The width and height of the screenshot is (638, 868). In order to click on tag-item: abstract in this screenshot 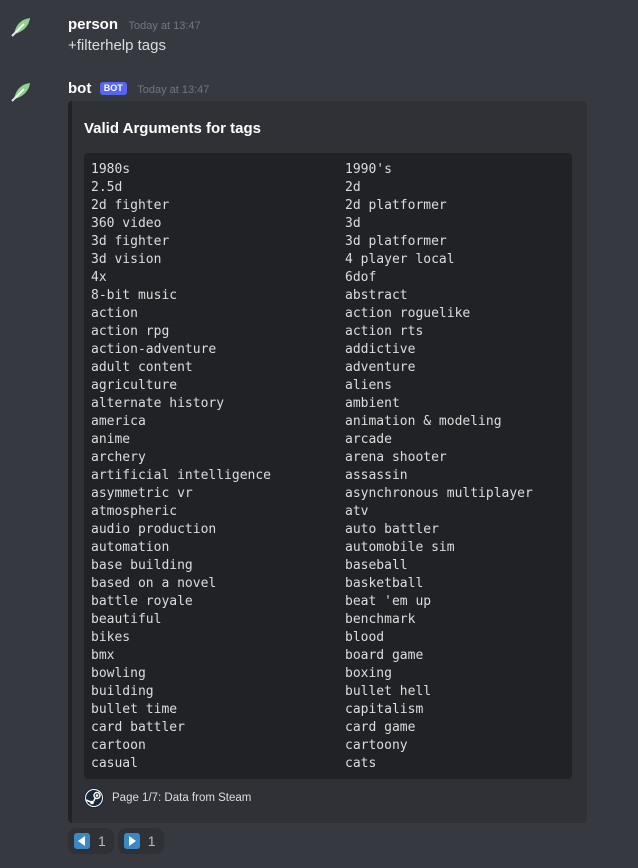, I will do `click(376, 295)`.